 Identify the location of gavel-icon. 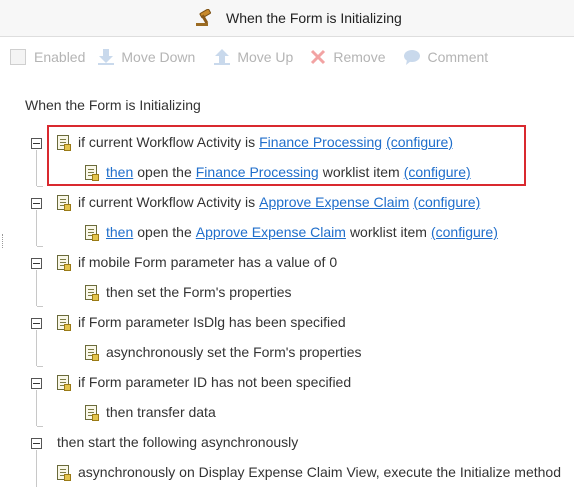
(205, 17).